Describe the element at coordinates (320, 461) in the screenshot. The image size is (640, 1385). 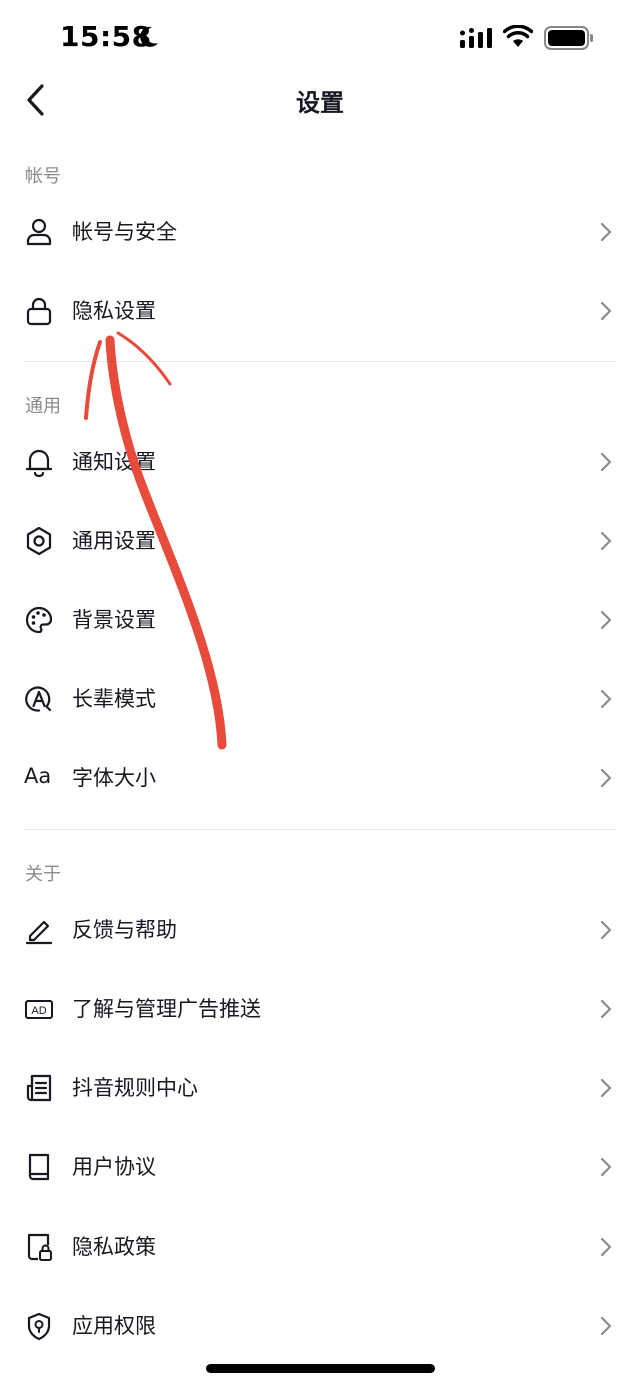
I see `settings-row-notifications: 通知设置` at that location.